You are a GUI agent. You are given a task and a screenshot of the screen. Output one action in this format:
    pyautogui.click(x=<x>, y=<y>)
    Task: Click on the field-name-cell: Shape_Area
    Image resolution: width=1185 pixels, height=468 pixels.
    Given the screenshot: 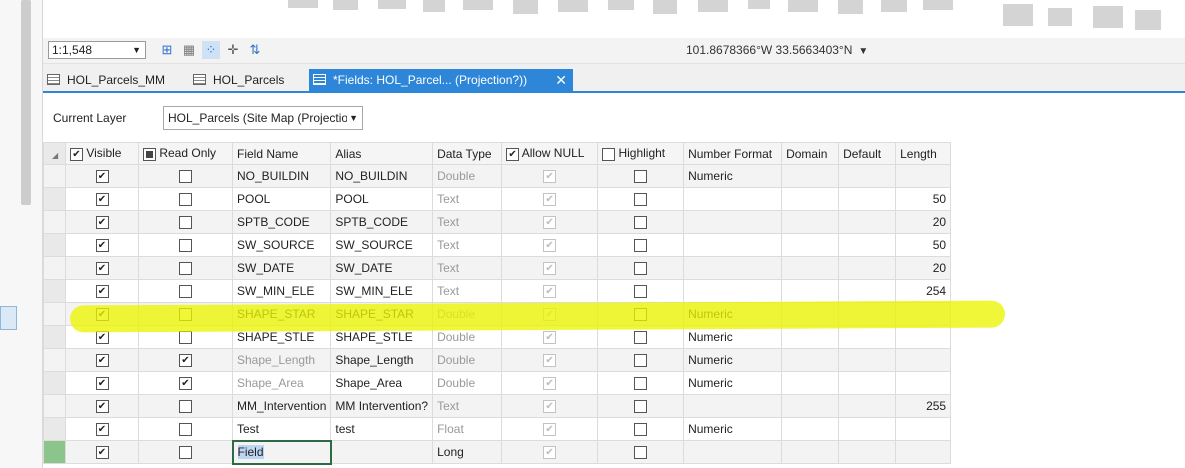 What is the action you would take?
    pyautogui.click(x=281, y=383)
    